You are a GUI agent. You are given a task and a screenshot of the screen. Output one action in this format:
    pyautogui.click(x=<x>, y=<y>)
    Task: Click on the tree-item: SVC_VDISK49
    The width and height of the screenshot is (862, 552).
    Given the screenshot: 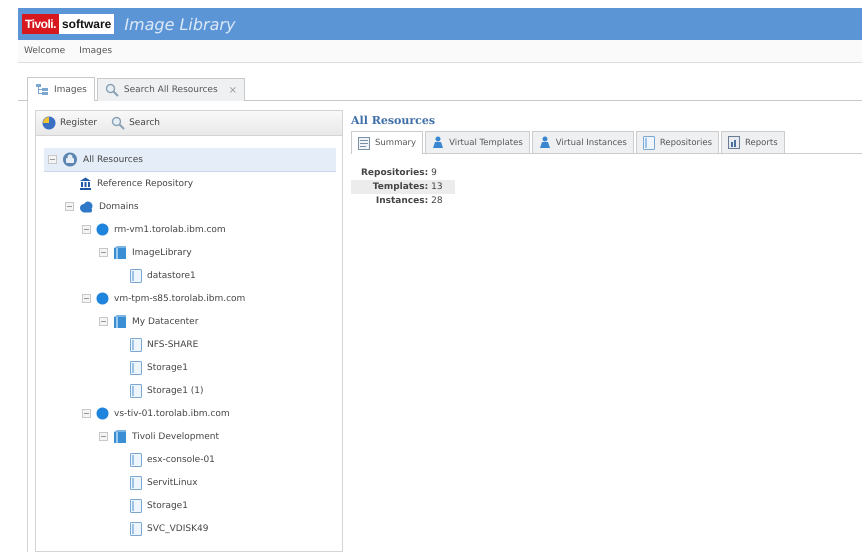 What is the action you would take?
    pyautogui.click(x=224, y=528)
    